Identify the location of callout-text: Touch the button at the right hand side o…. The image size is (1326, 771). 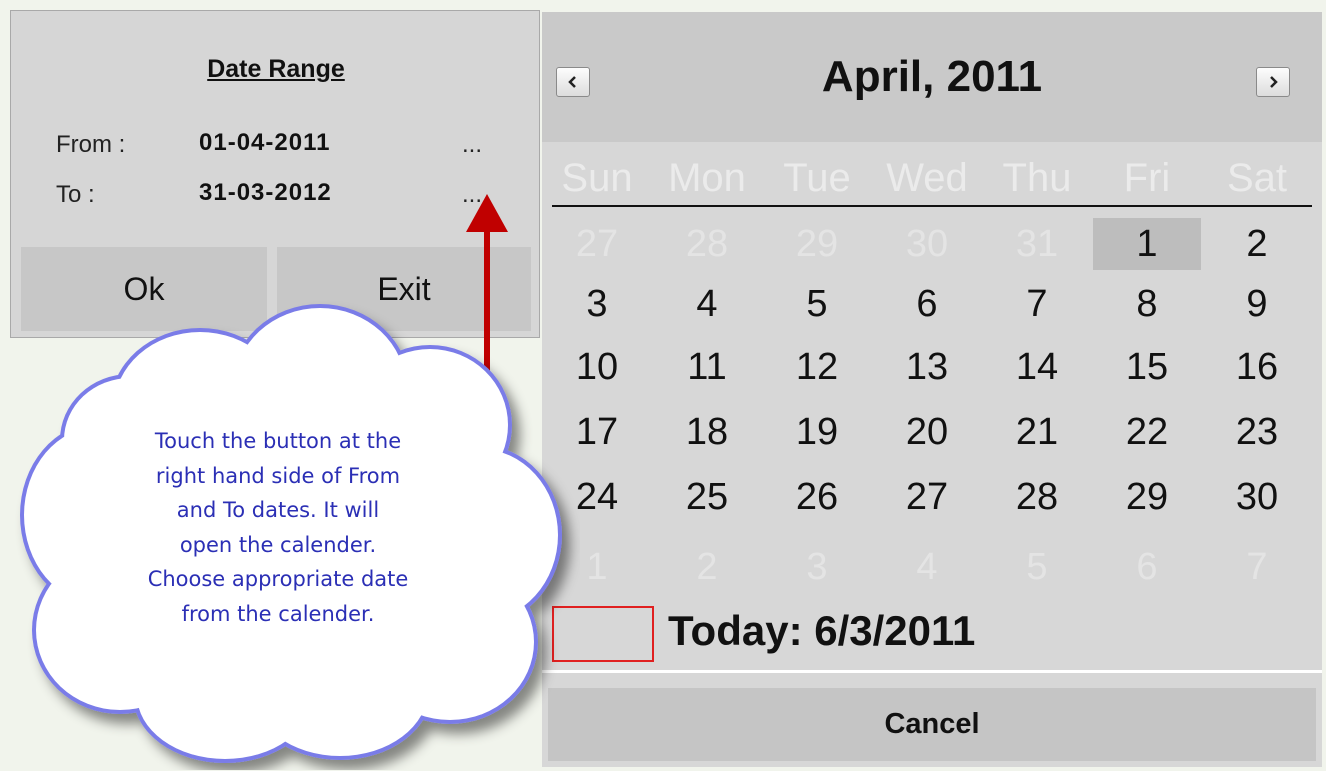
(278, 527).